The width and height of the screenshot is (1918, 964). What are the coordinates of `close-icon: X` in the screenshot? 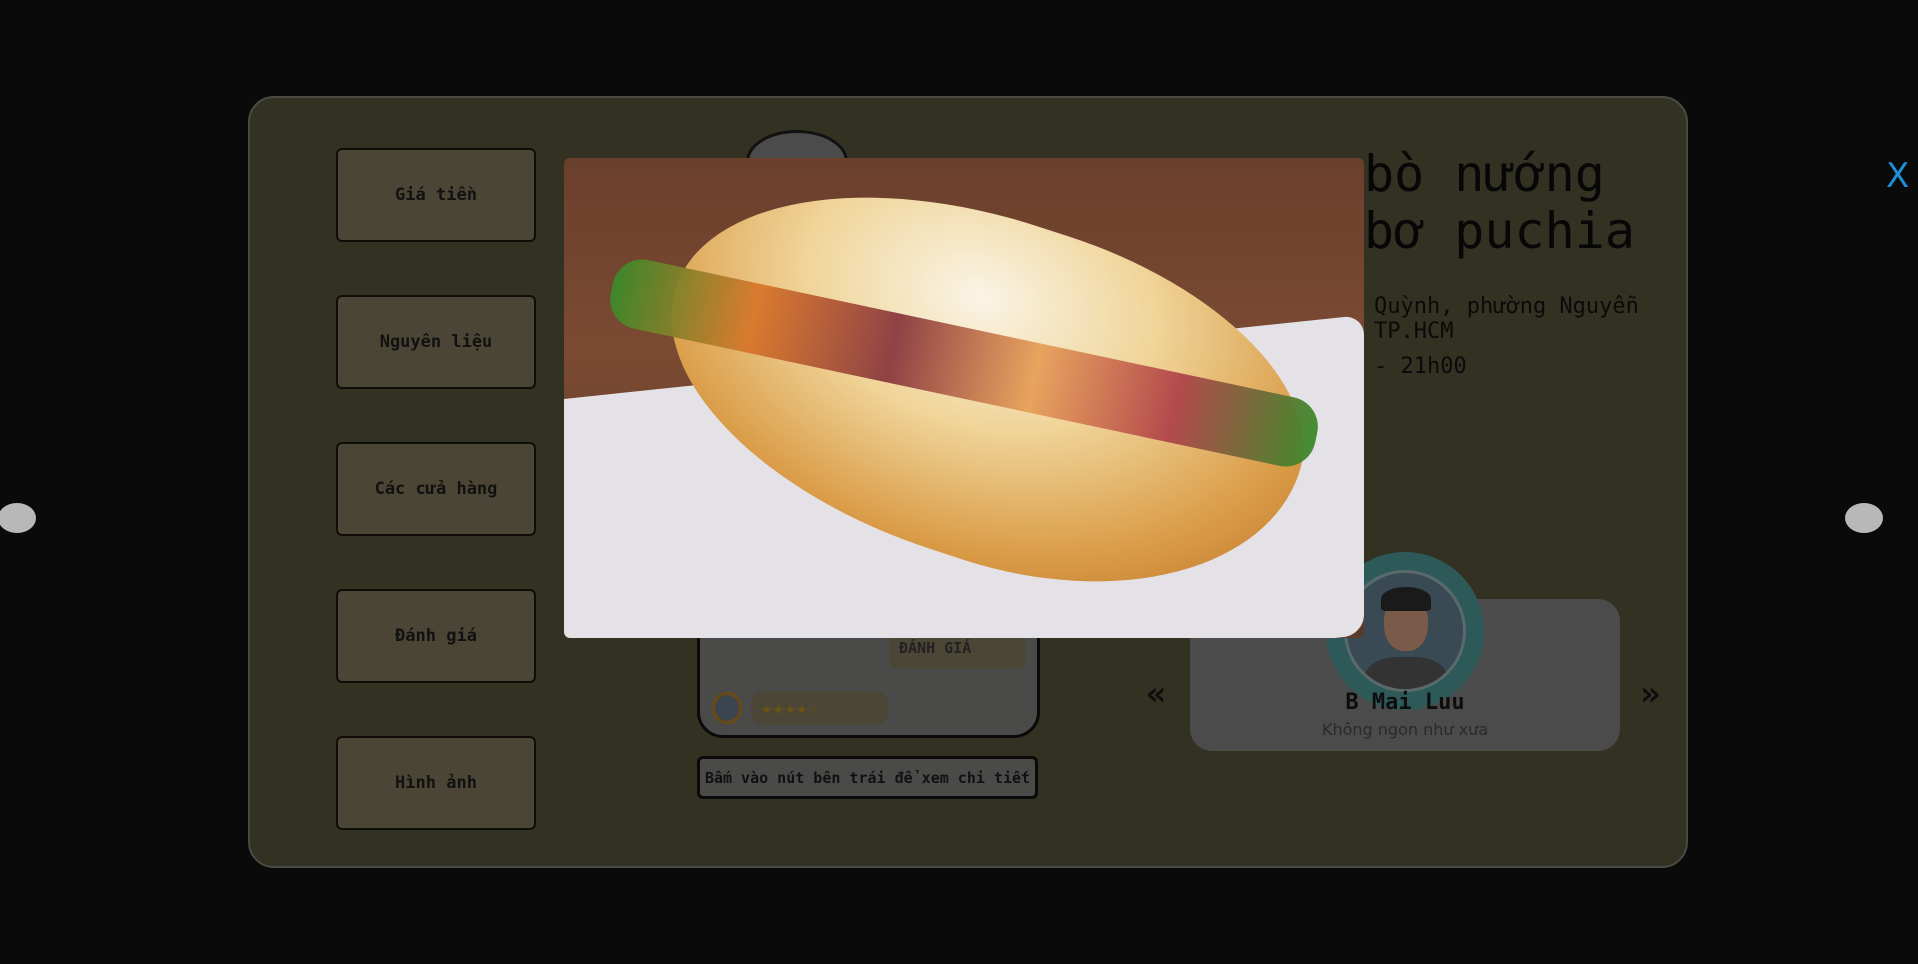 It's located at (1897, 176).